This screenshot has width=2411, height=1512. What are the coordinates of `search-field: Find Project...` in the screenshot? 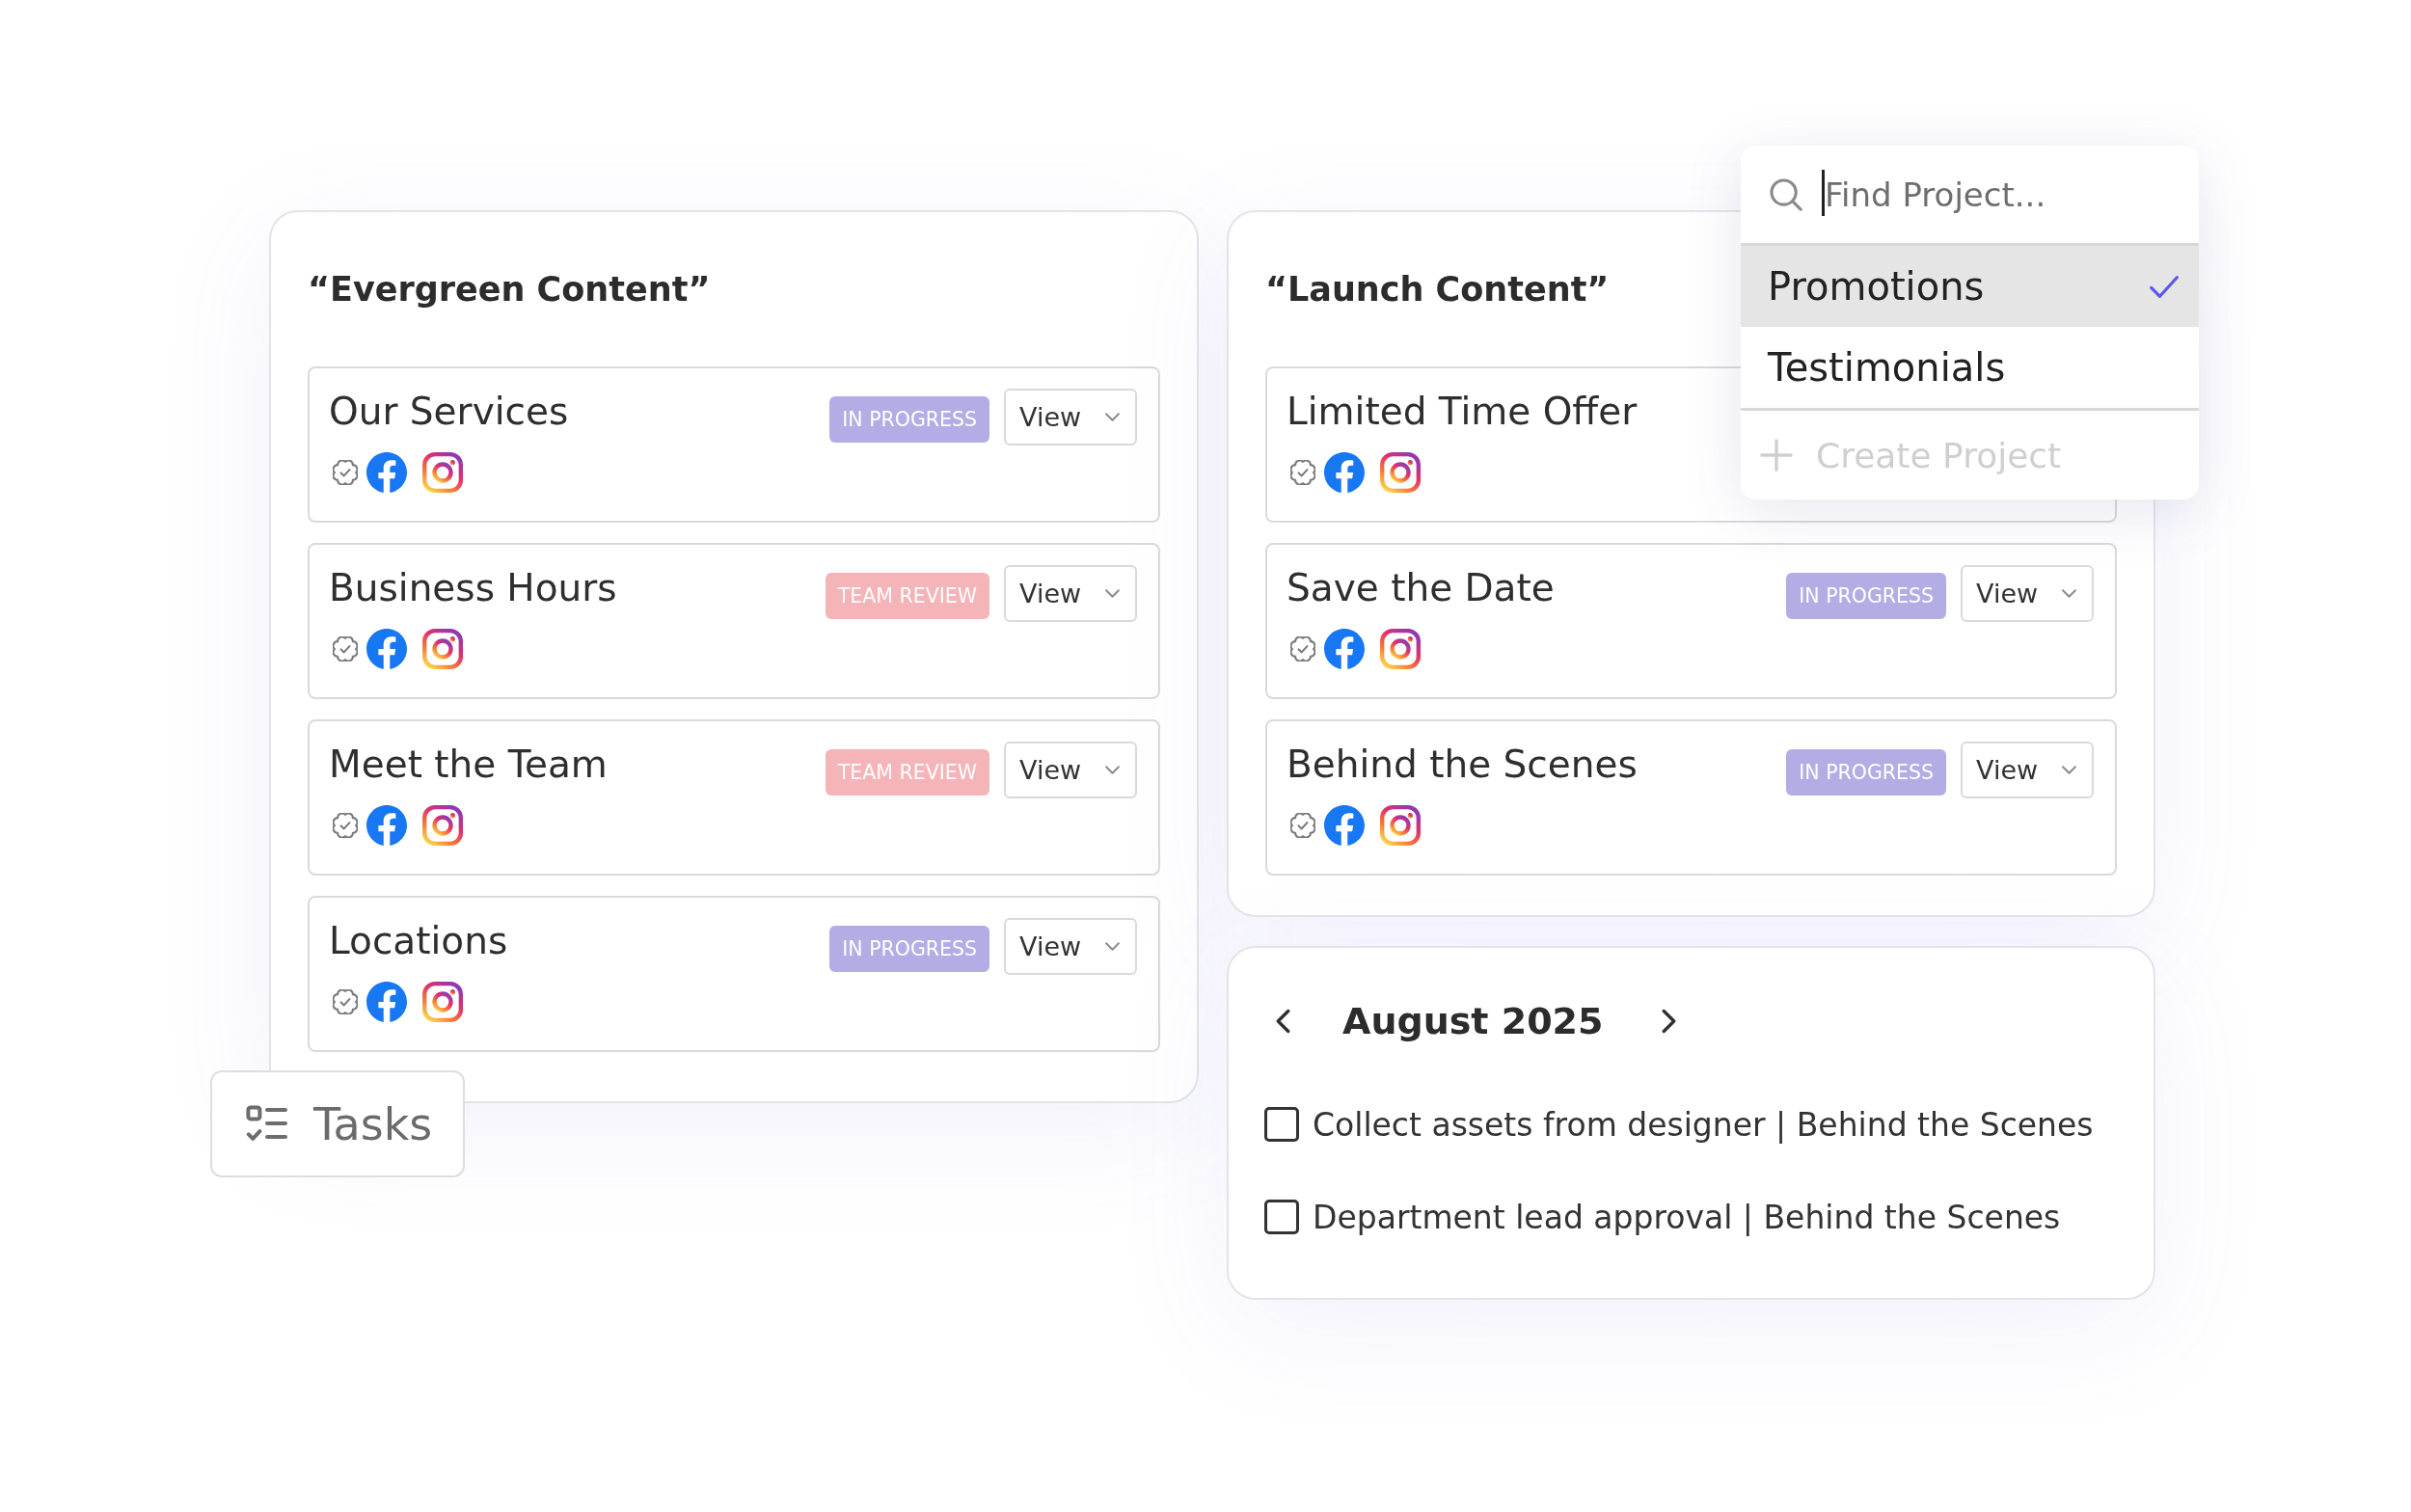 It's located at (2010, 194).